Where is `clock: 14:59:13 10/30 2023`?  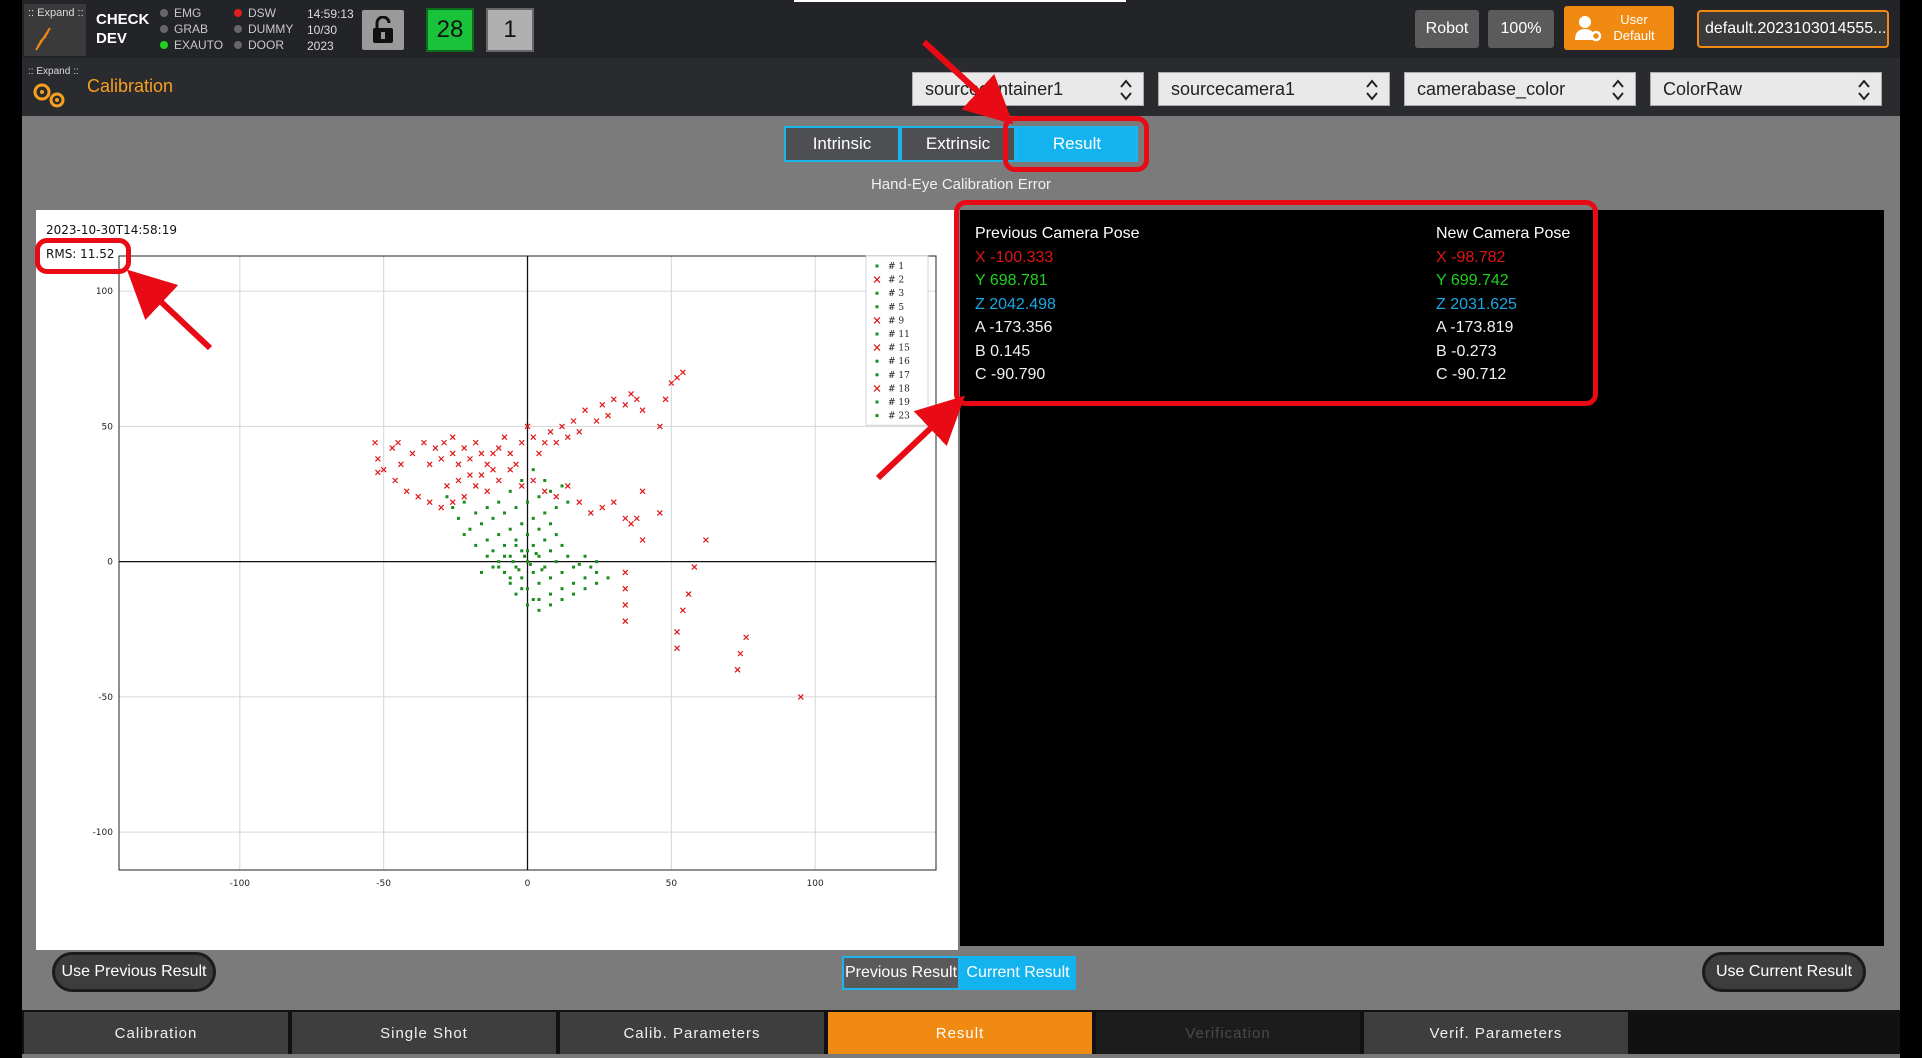 clock: 14:59:13 10/30 2023 is located at coordinates (330, 30).